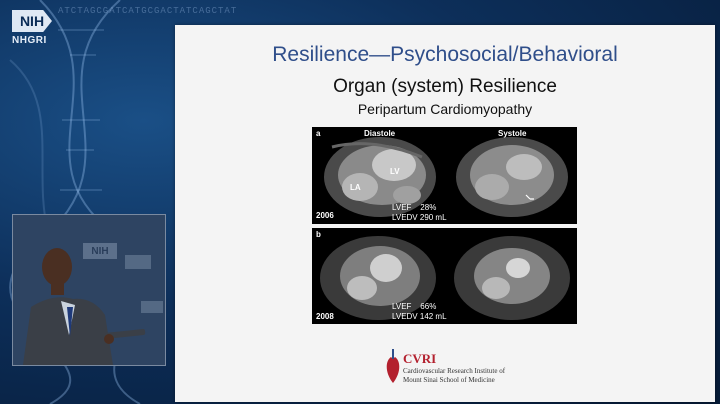 This screenshot has height=404, width=720. I want to click on cvri-line1: Cardiovascular Research Institute of, so click(454, 371).